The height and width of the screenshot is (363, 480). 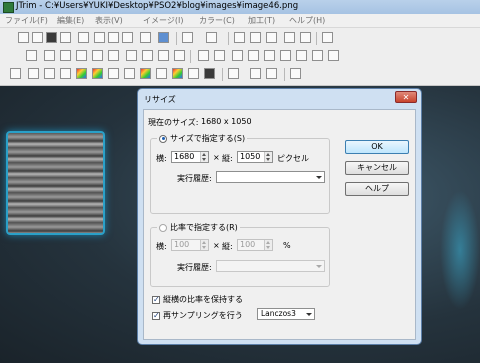 What do you see at coordinates (198, 227) in the screenshot?
I see `ratio-radio: 比率で指定する(R)` at bounding box center [198, 227].